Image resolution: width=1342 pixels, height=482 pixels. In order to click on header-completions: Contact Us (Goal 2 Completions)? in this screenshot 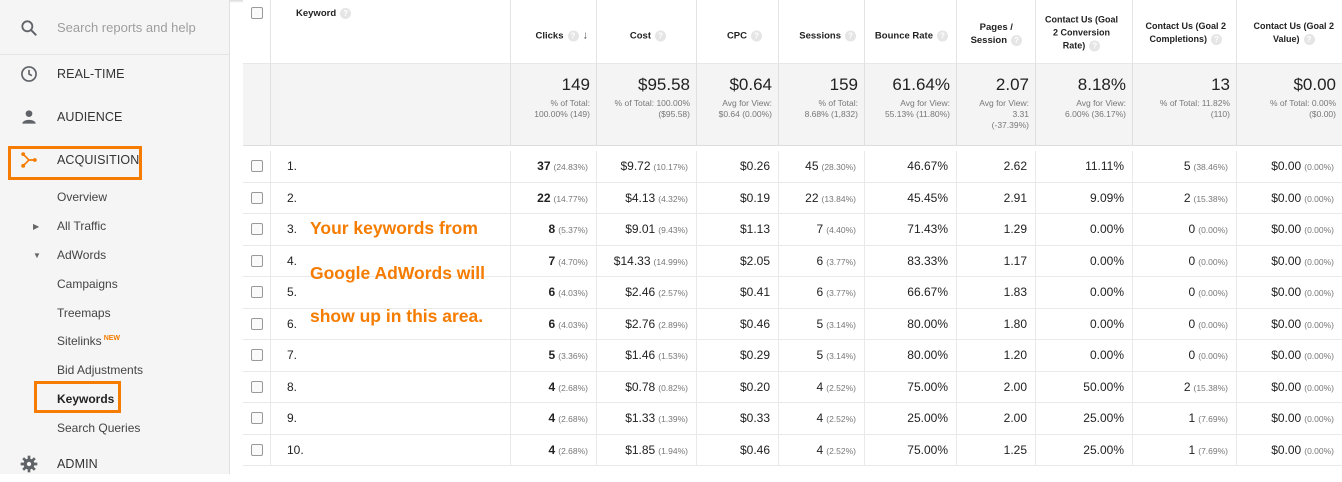, I will do `click(1185, 32)`.